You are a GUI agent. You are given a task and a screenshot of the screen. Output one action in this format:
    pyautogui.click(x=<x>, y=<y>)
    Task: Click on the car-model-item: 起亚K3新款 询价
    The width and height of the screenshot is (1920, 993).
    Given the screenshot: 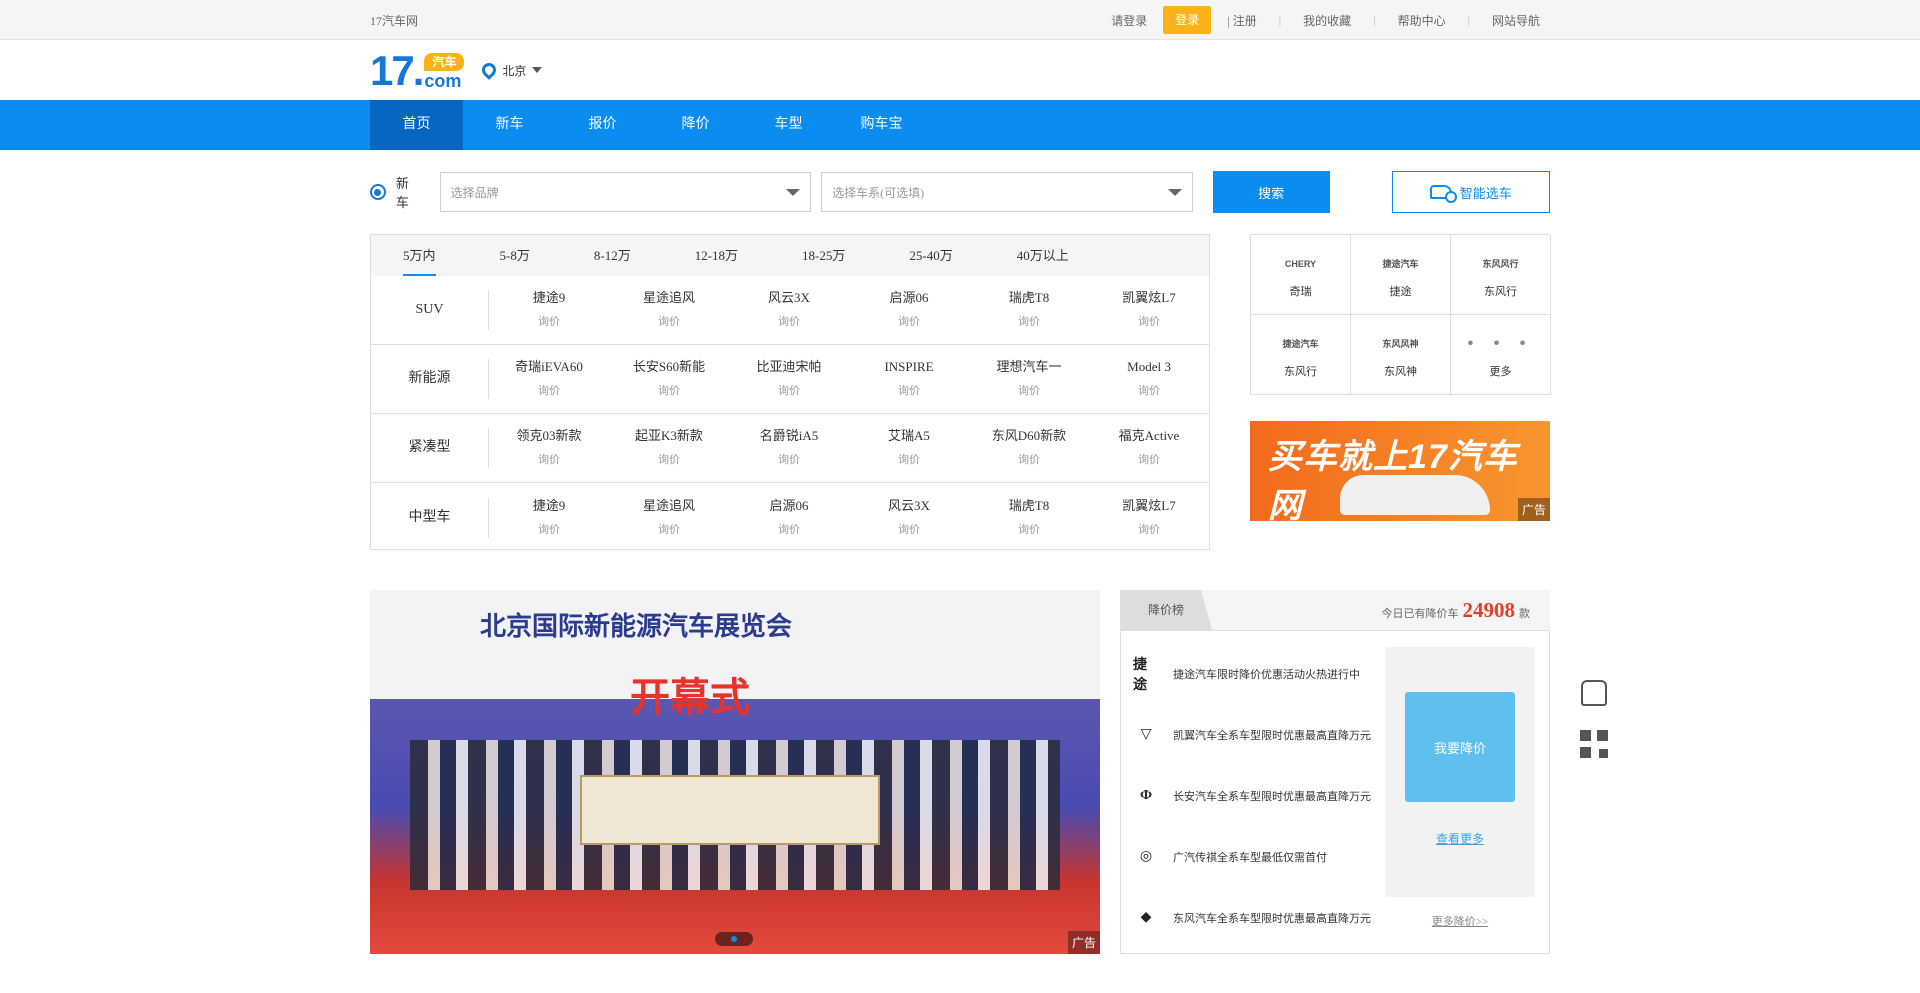 What is the action you would take?
    pyautogui.click(x=669, y=448)
    